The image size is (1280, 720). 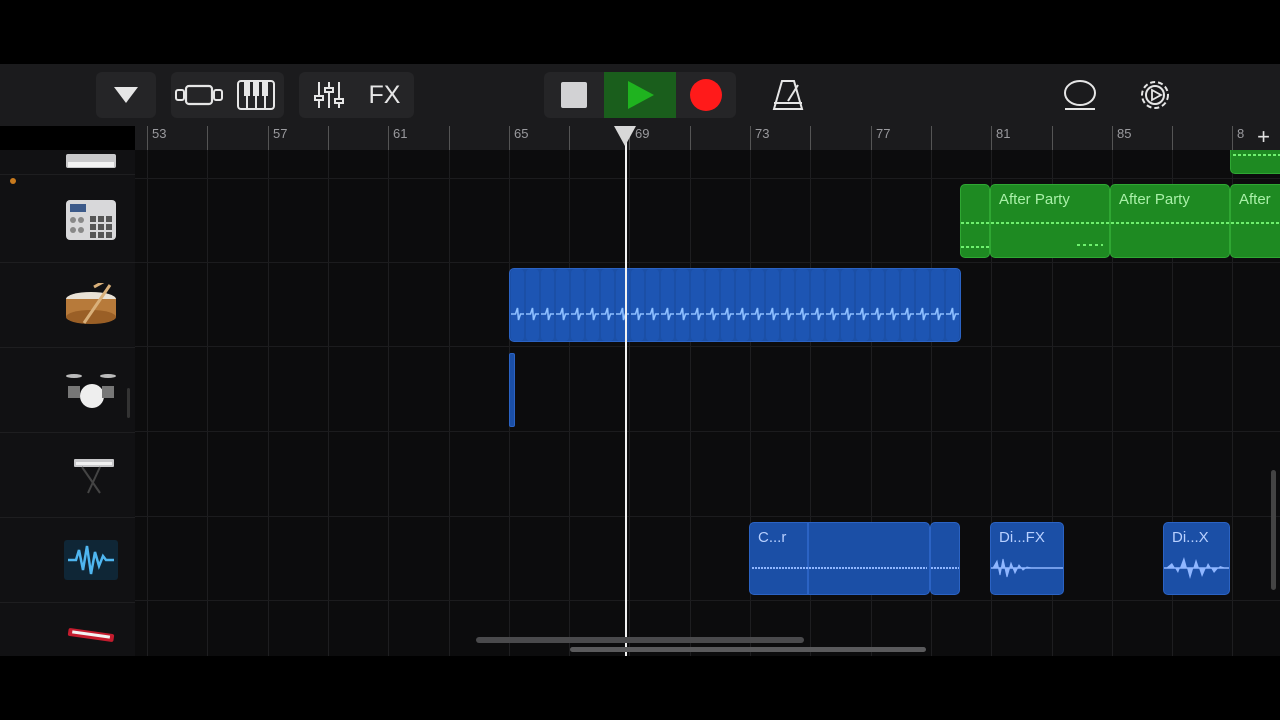 I want to click on sliders-icon, so click(x=328, y=95).